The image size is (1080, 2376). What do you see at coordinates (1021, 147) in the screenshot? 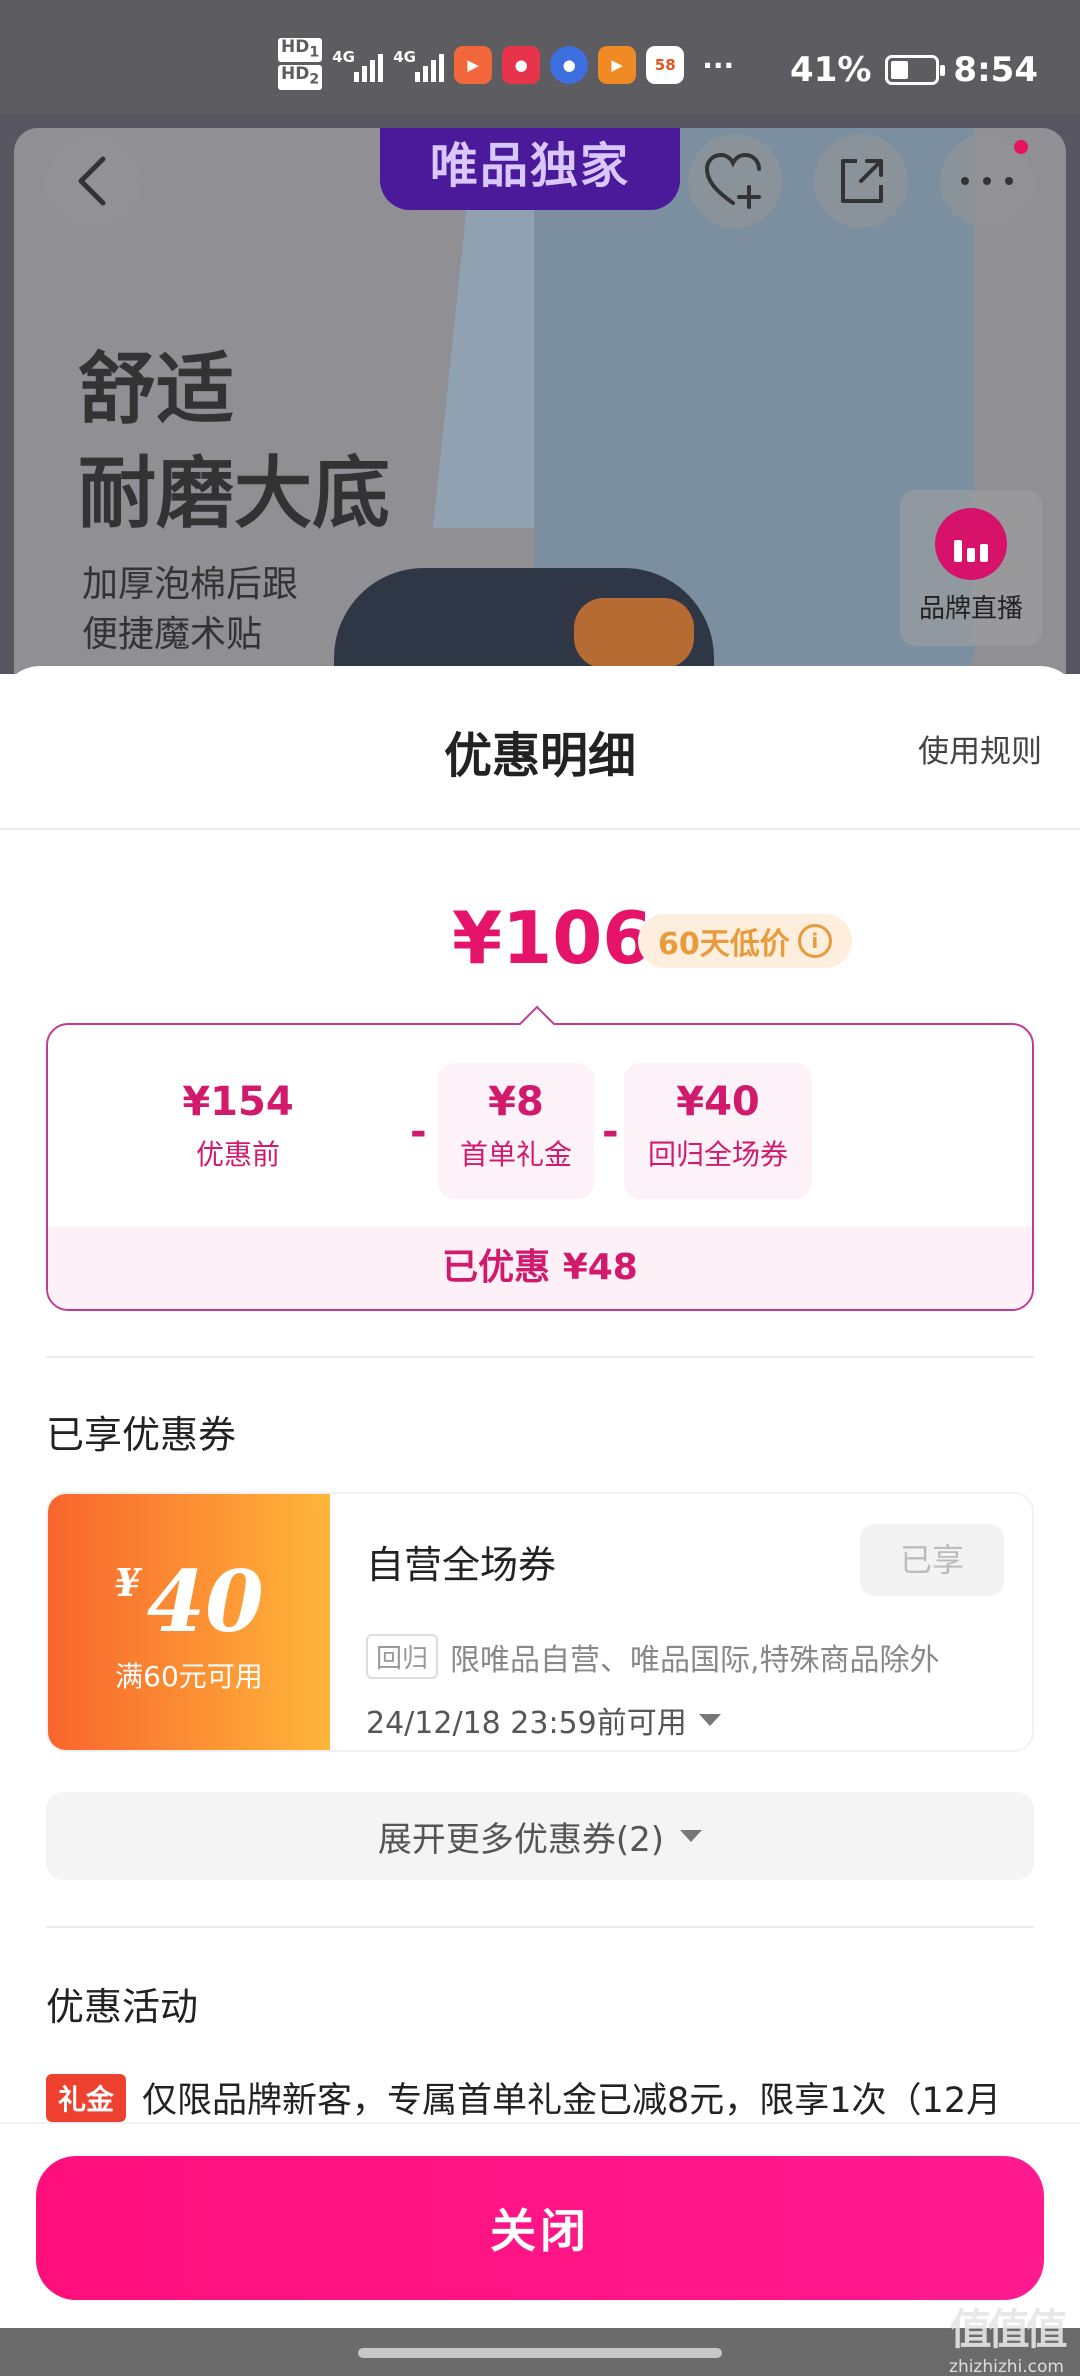
I see `notification-dot` at bounding box center [1021, 147].